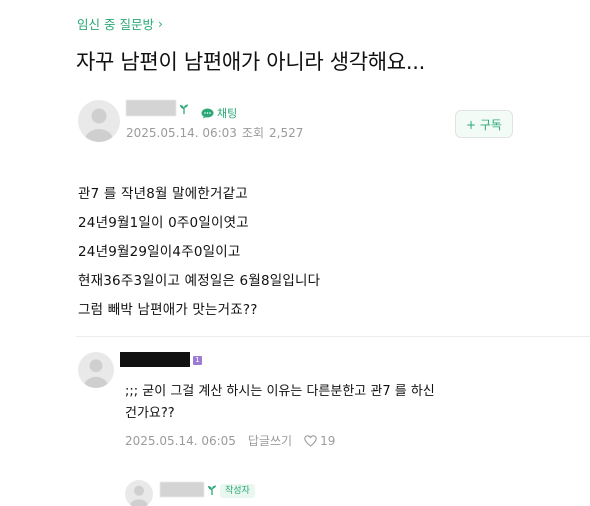 This screenshot has height=506, width=590. What do you see at coordinates (328, 440) in the screenshot?
I see `like-count: 19` at bounding box center [328, 440].